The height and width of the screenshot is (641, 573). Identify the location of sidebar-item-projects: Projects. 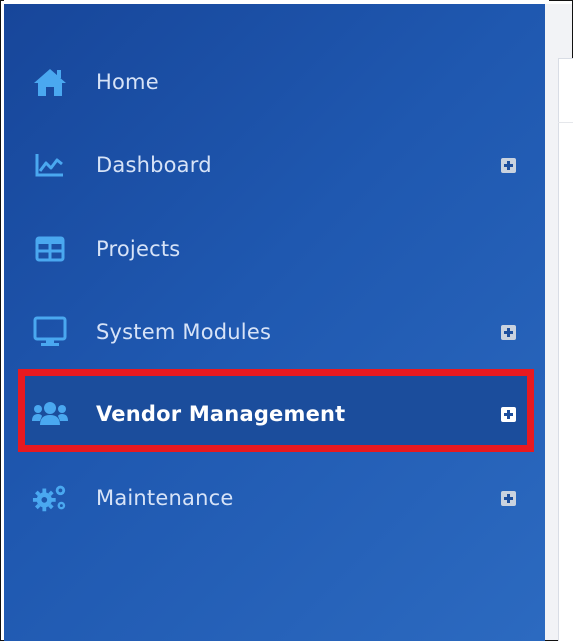
(274, 249).